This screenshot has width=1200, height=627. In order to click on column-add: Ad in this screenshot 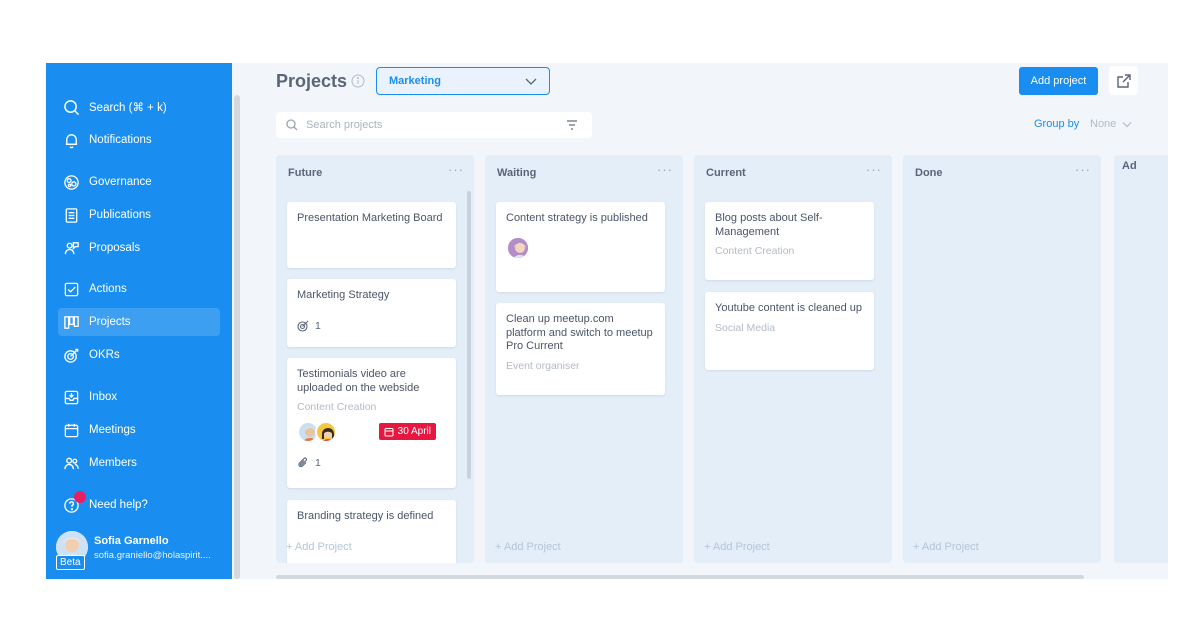, I will do `click(1141, 359)`.